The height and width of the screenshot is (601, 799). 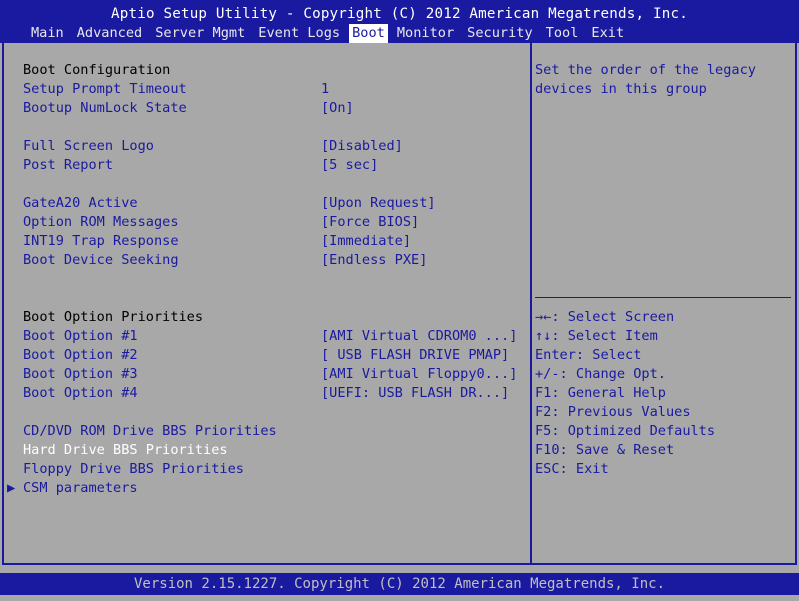 I want to click on setting-label: Post Report, so click(x=68, y=165).